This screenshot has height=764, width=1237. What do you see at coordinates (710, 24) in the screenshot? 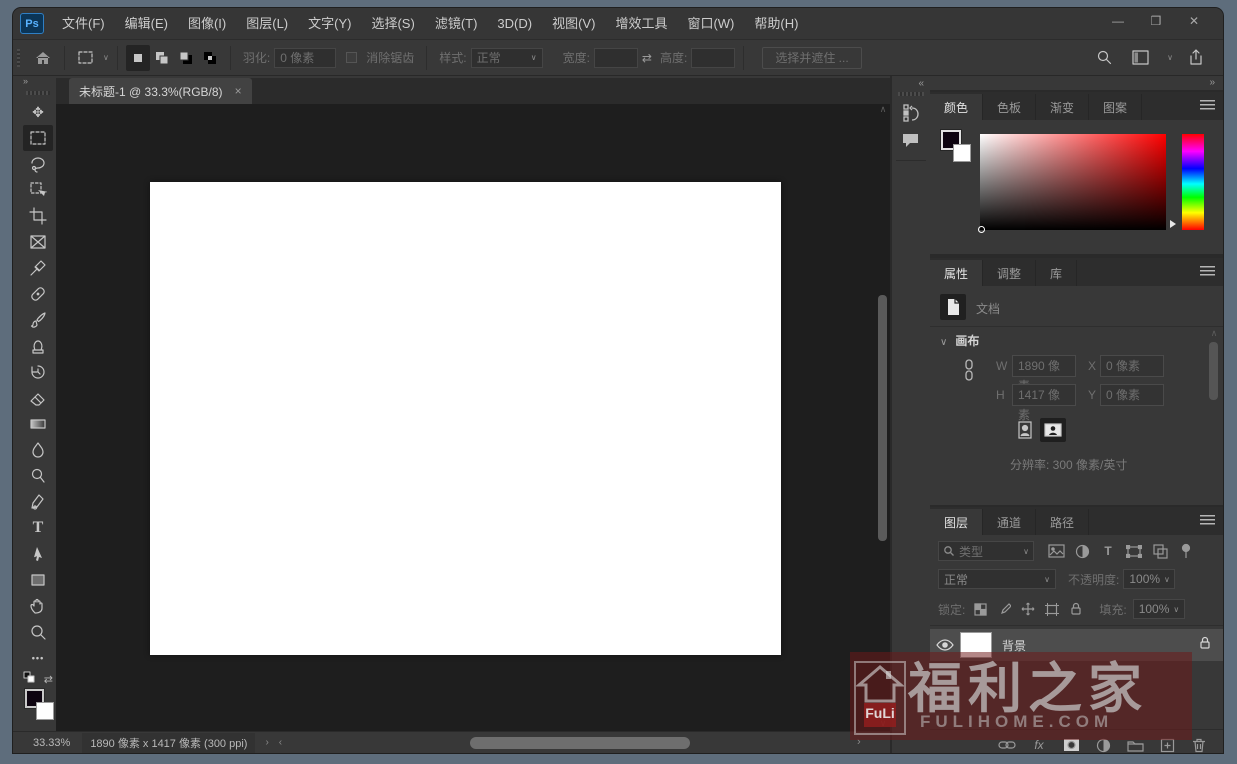
I see `menu-window: 窗口(W)` at bounding box center [710, 24].